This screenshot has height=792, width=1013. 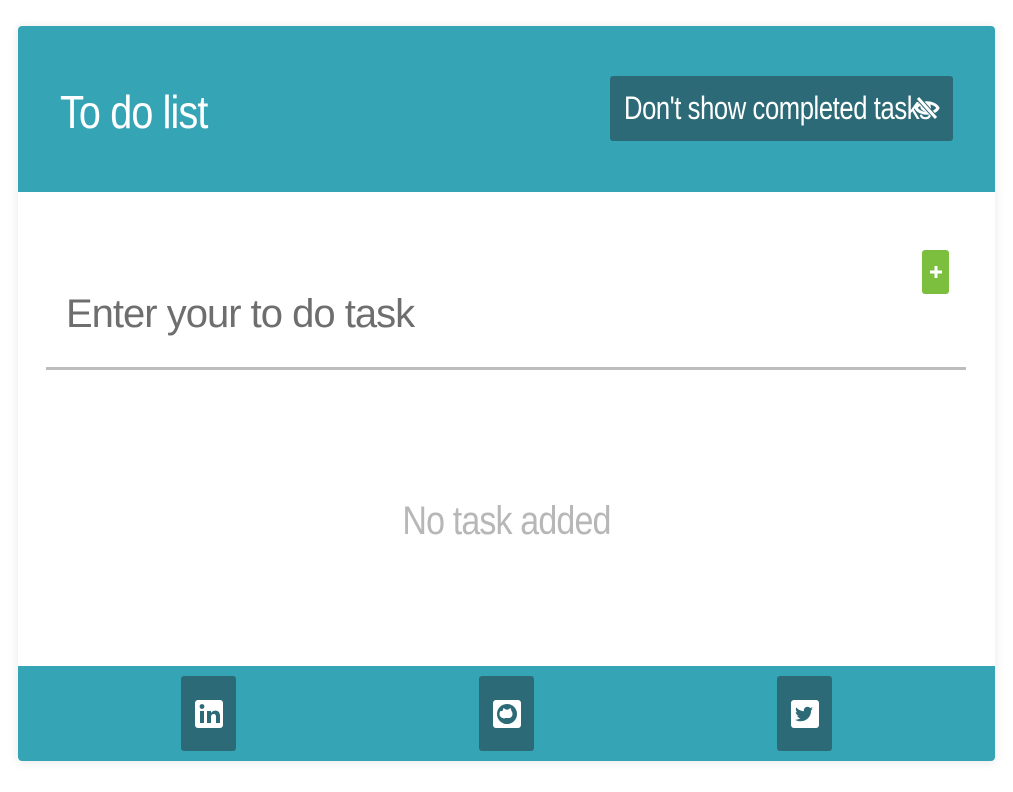 I want to click on twitter-icon, so click(x=804, y=713).